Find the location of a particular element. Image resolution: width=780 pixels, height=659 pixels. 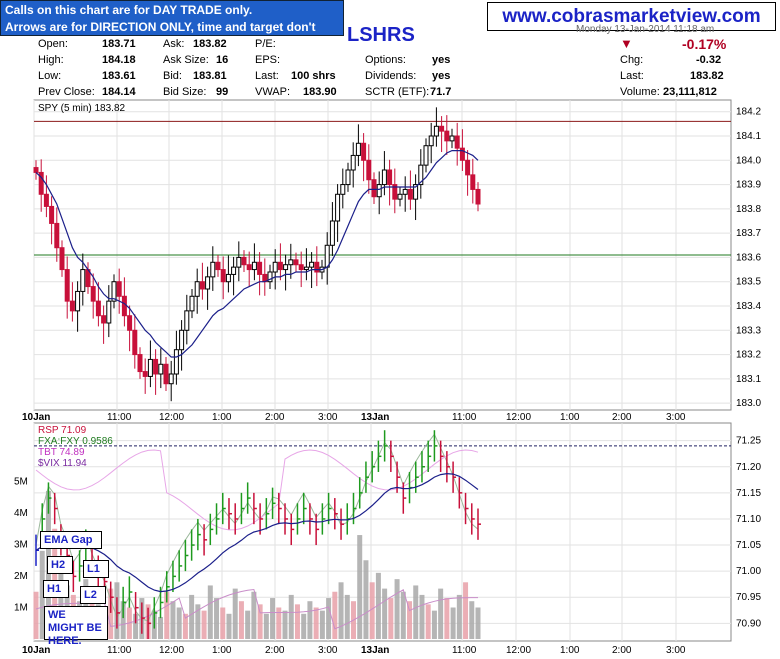

time-tick-top-3: 1:00 is located at coordinates (222, 417).